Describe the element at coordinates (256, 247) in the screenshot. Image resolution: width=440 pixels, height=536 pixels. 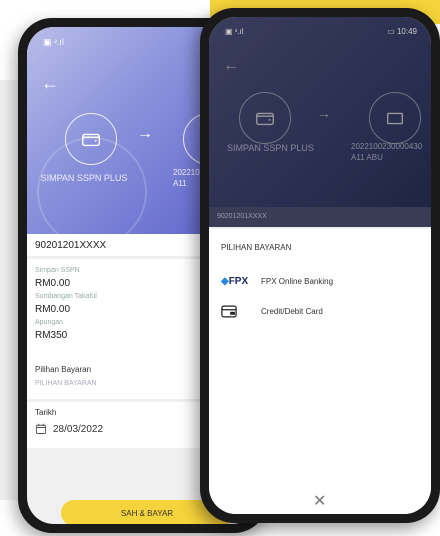
I see `sheet-title: PILIHAN BAYARAN` at that location.